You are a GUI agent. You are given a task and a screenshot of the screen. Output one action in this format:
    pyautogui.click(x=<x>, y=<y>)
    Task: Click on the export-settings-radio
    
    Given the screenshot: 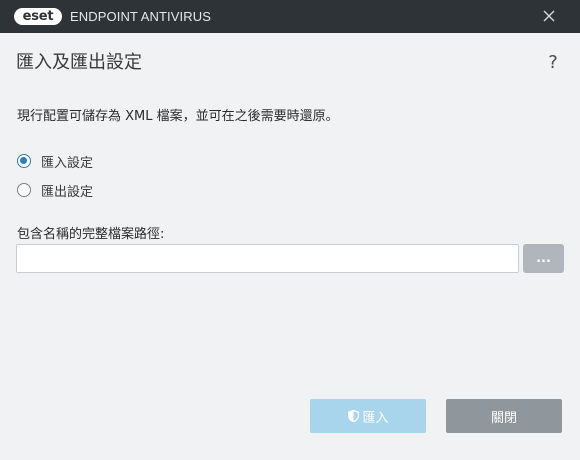 What is the action you would take?
    pyautogui.click(x=24, y=190)
    